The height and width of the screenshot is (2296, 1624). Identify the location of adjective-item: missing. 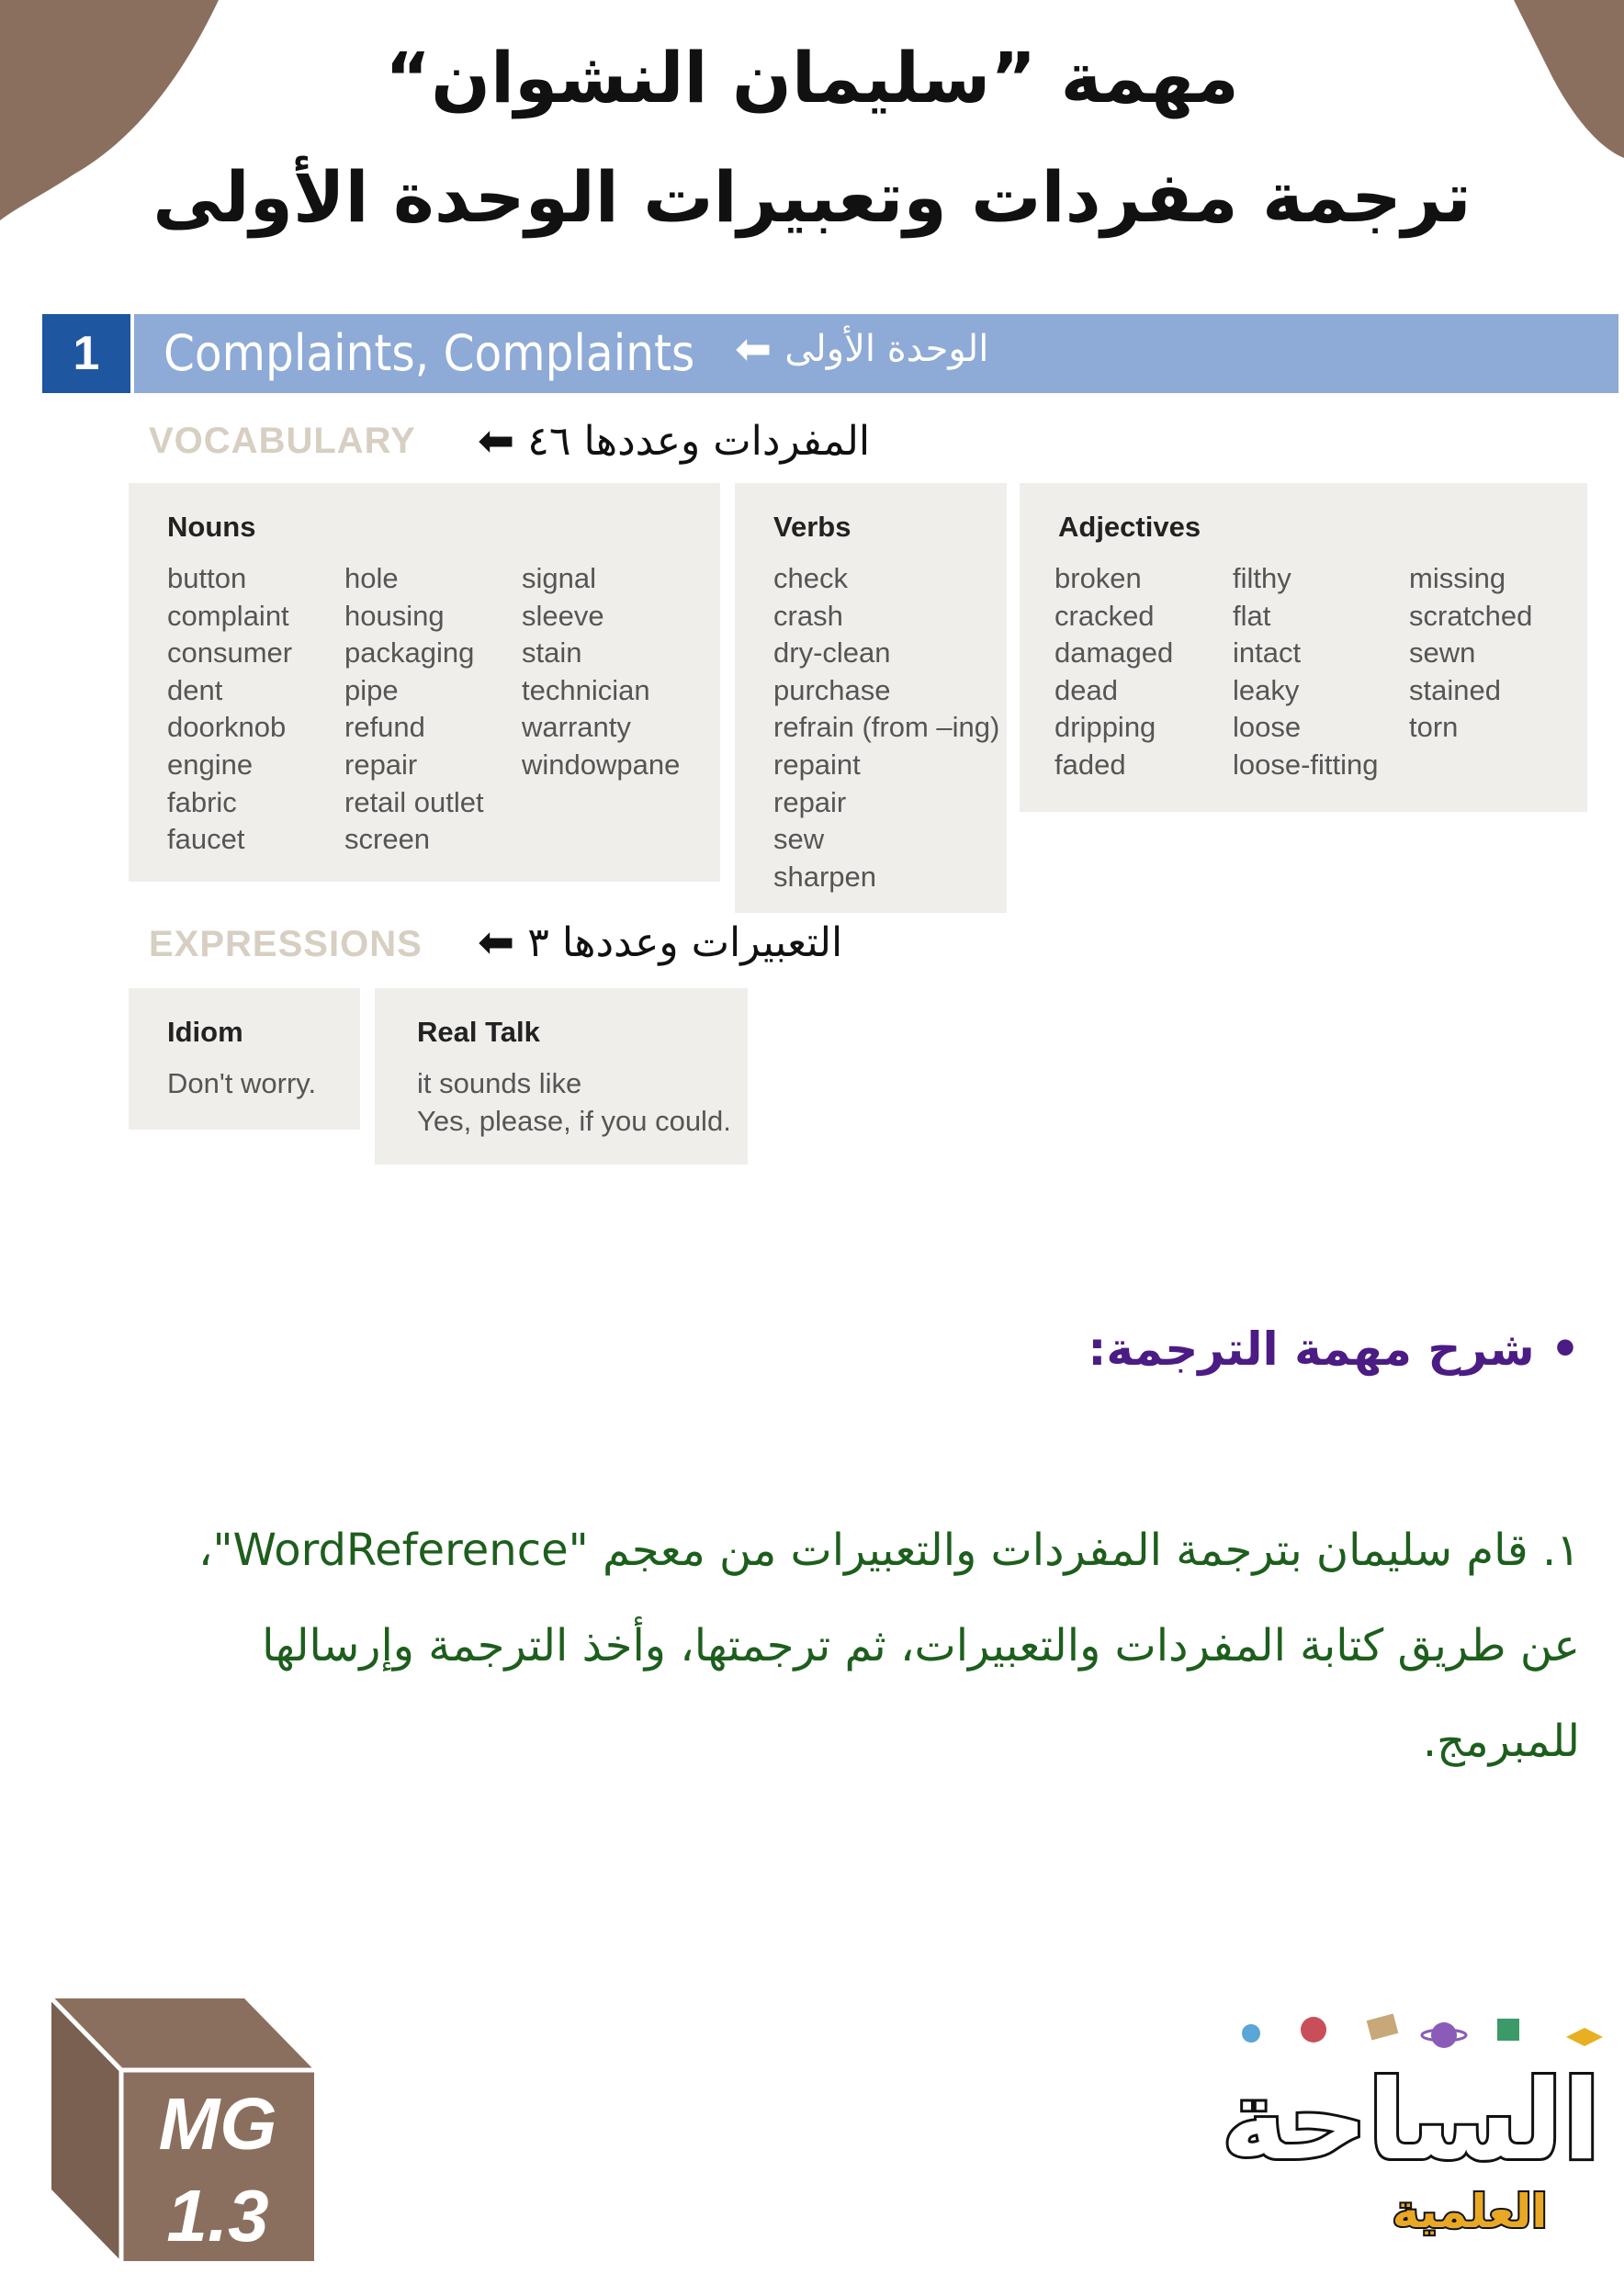
(1457, 578).